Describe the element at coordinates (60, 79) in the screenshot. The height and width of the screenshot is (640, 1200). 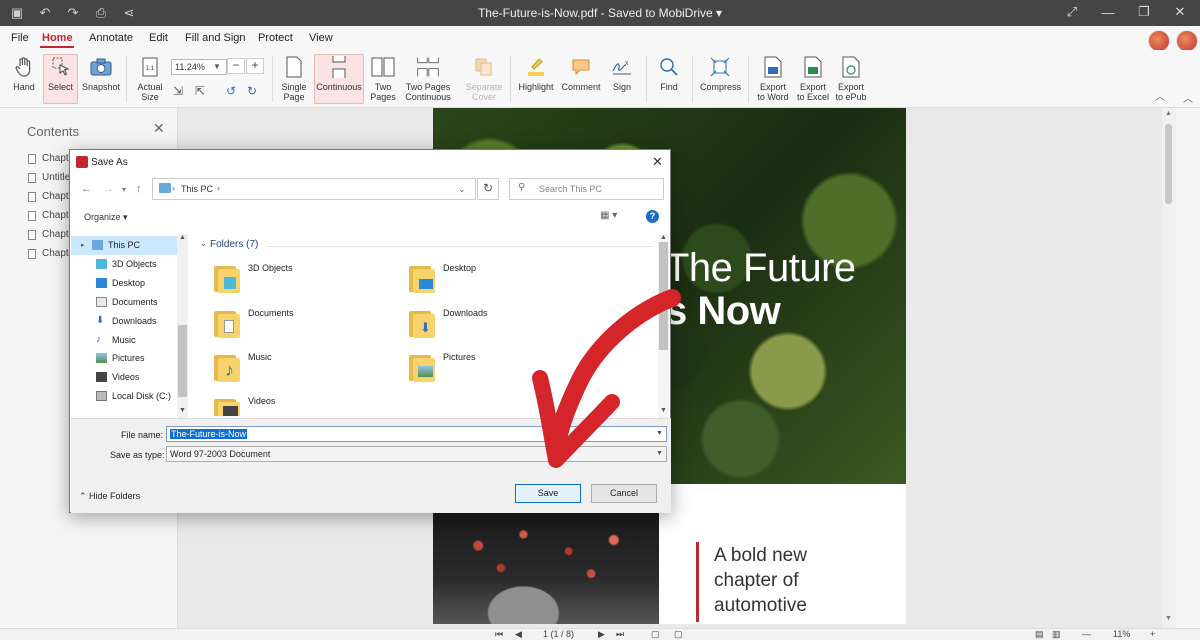
I see `select-button: Select` at that location.